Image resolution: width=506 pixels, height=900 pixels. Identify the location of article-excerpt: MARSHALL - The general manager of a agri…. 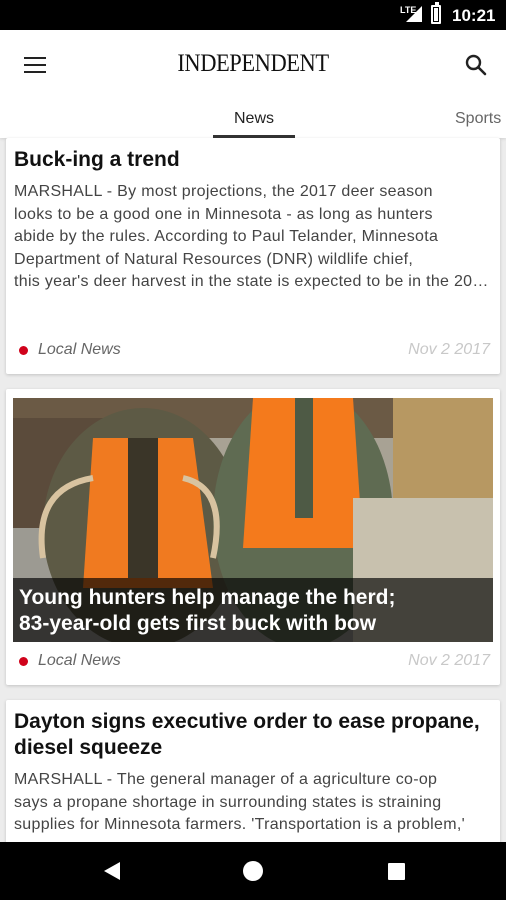
(253, 803).